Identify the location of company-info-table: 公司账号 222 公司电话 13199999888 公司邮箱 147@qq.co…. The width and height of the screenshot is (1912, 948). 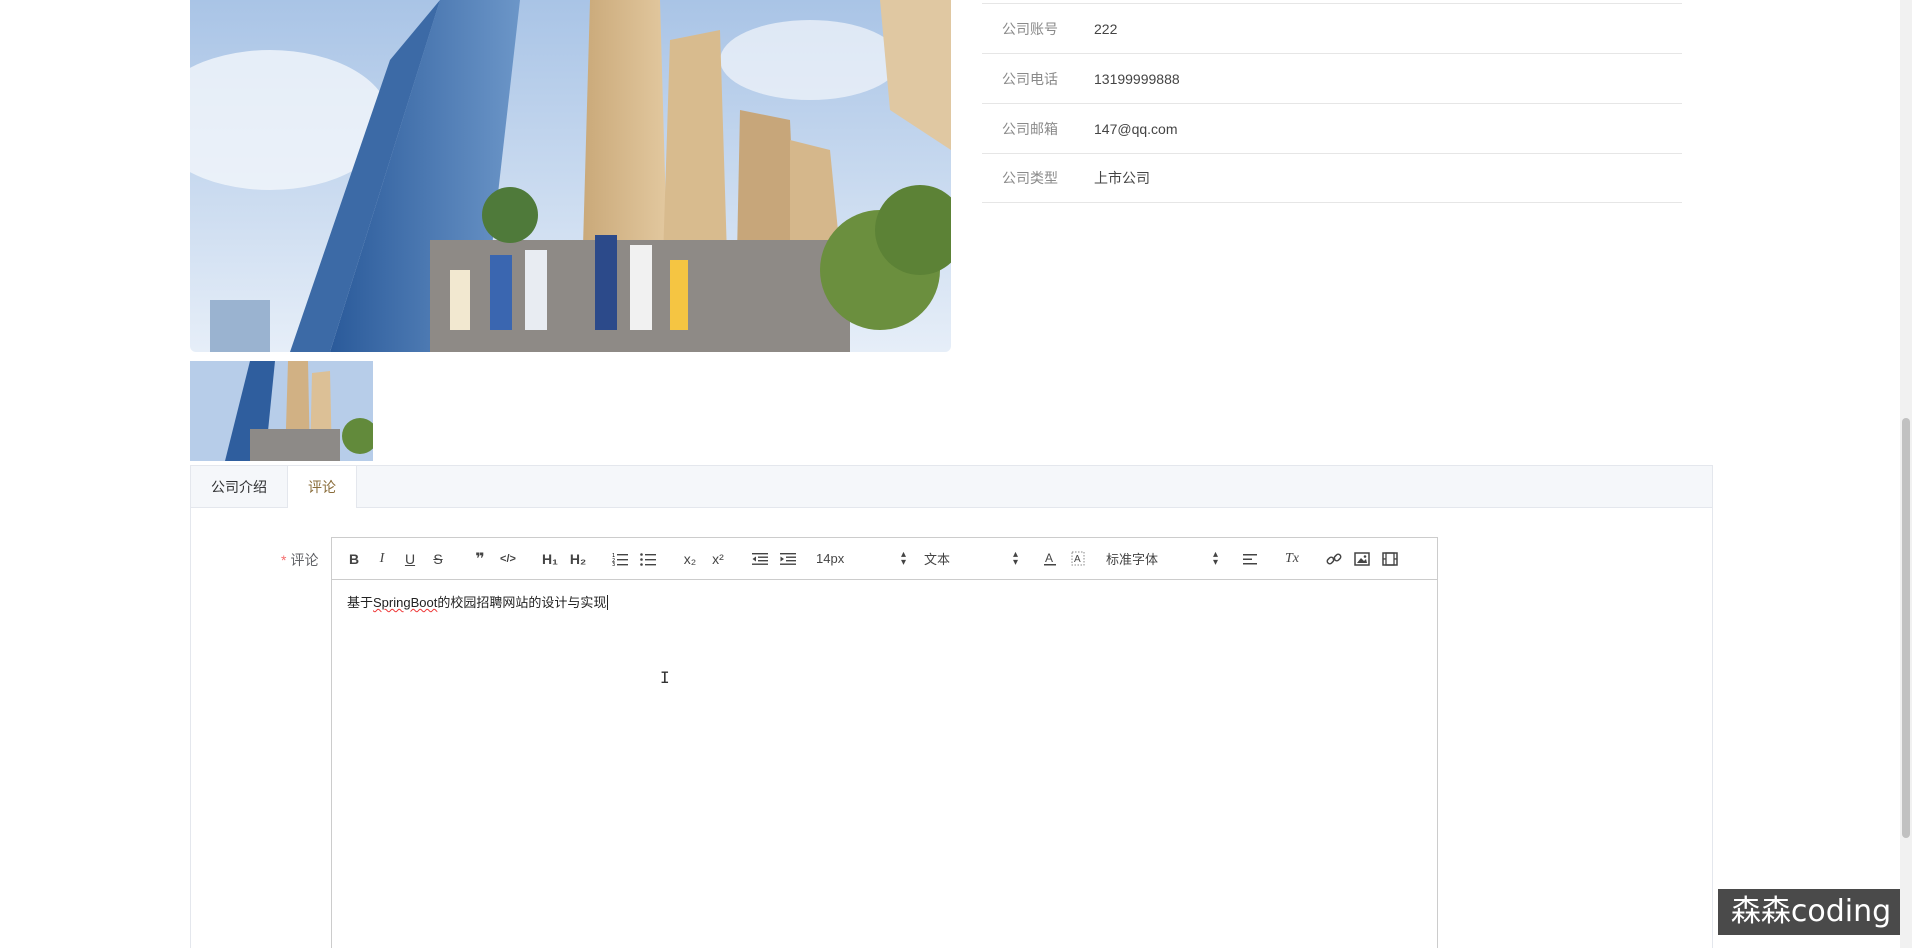
(1332, 103).